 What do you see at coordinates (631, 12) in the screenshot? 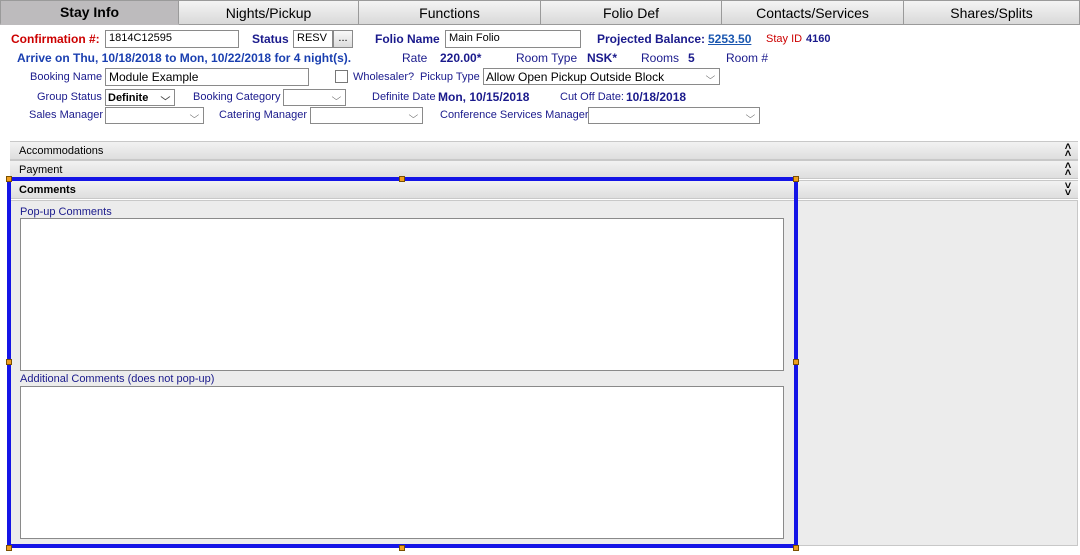
I see `tab-folio-def: Folio Def` at bounding box center [631, 12].